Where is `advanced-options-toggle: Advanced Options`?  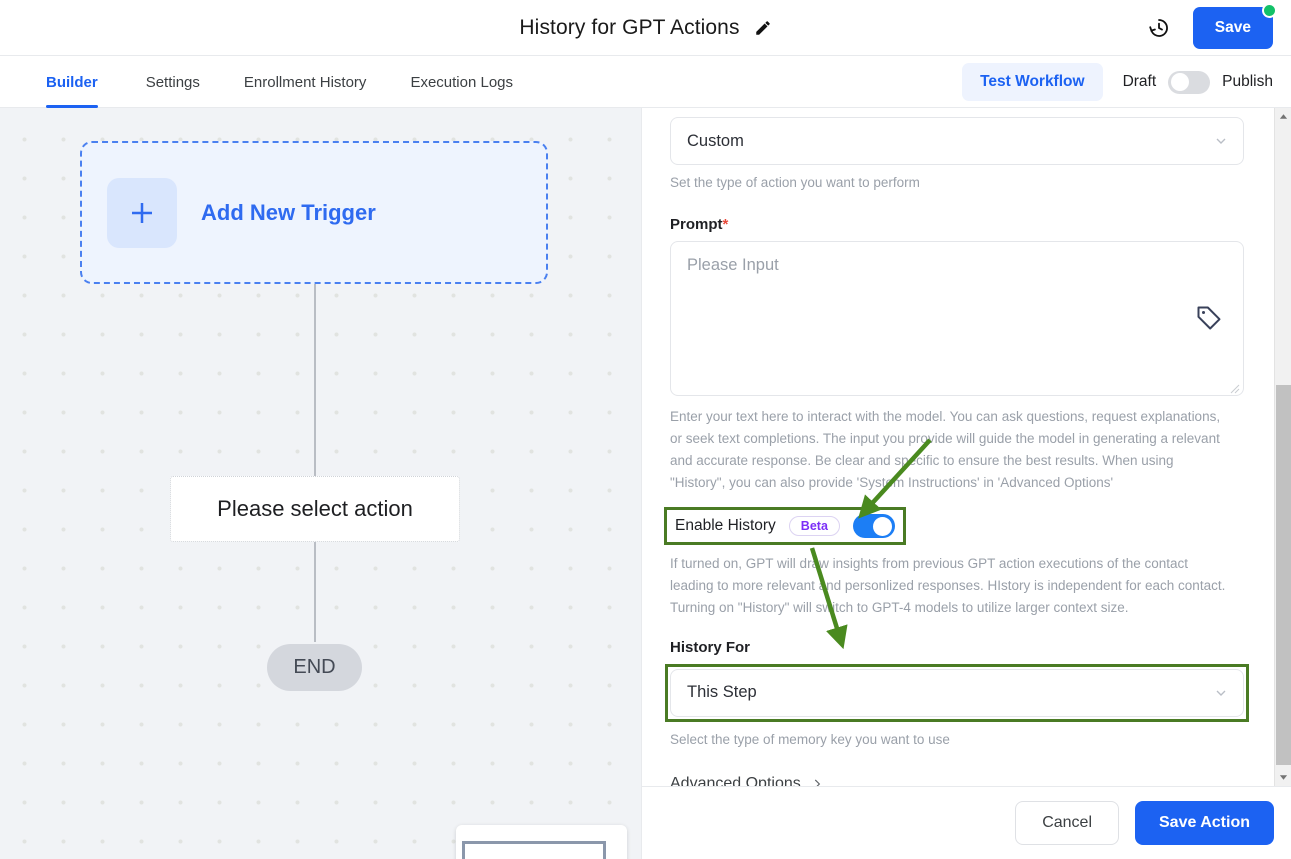 advanced-options-toggle: Advanced Options is located at coordinates (747, 780).